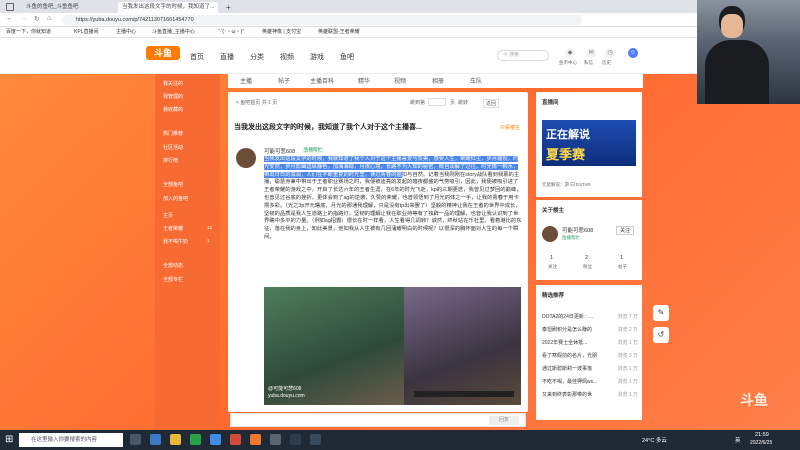 This screenshot has height=450, width=800. I want to click on message-icon: ✉, so click(591, 53).